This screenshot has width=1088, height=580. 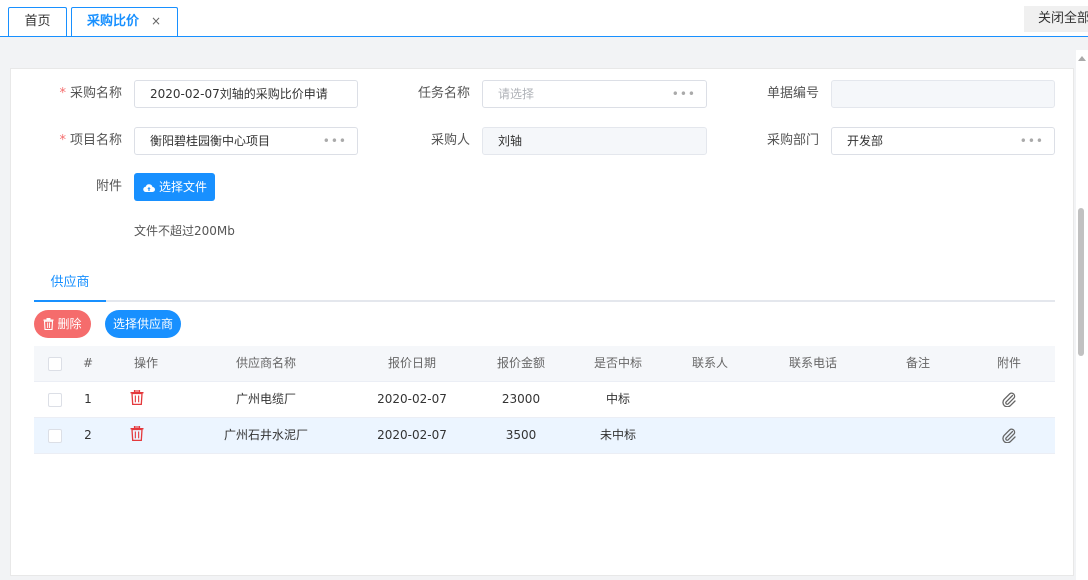 What do you see at coordinates (544, 436) in the screenshot?
I see `table-row: 2 广州石井水泥厂 2020-02-07 3500 未中标` at bounding box center [544, 436].